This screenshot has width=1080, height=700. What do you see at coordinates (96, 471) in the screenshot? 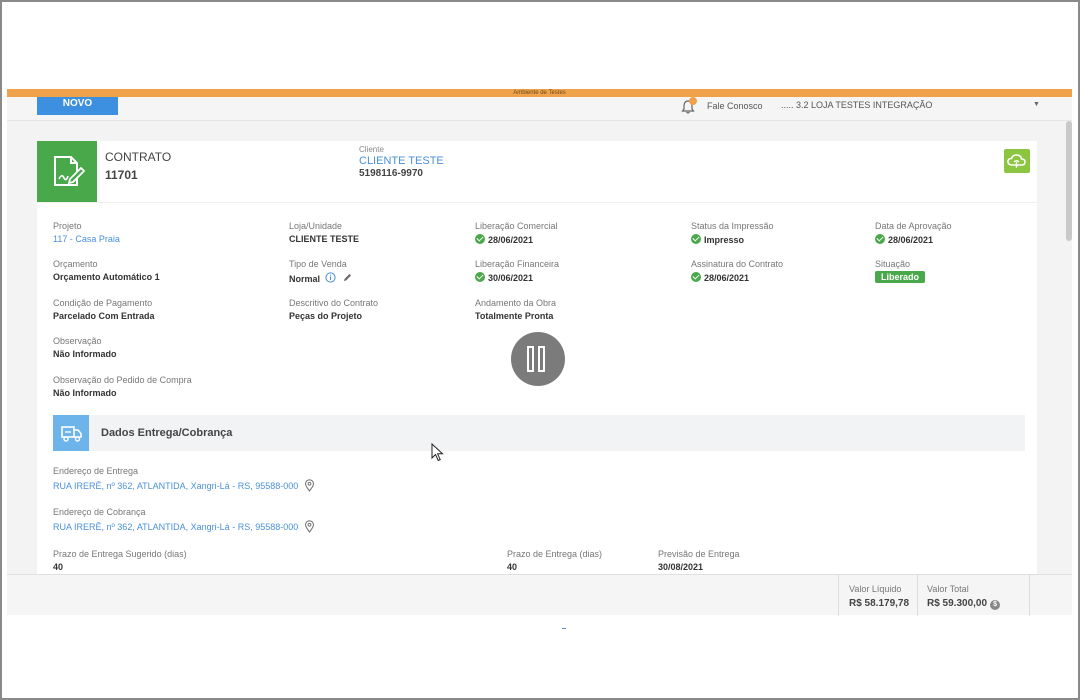
I see `field-label: Endereço de Entrega` at bounding box center [96, 471].